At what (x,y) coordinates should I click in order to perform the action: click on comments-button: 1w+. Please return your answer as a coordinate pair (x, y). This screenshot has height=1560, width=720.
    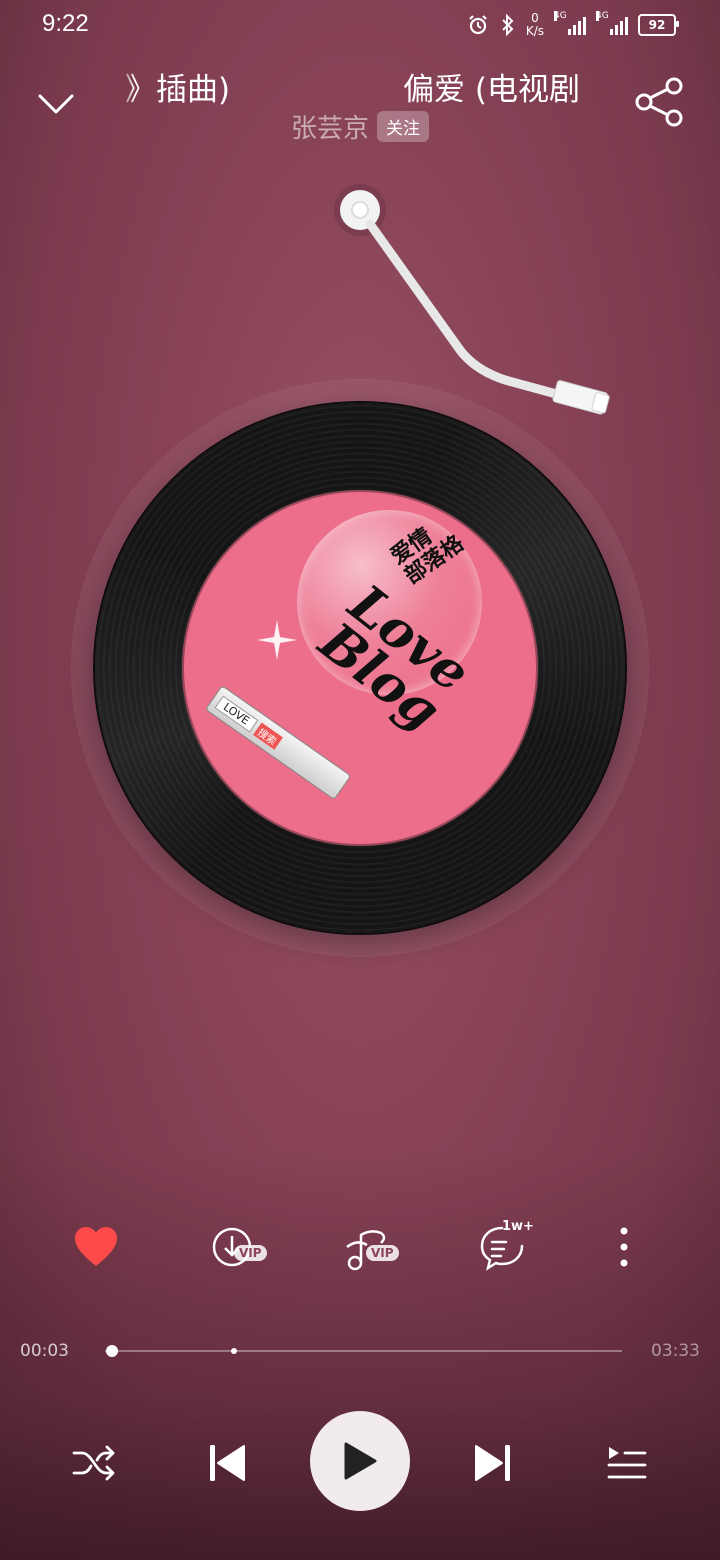
    Looking at the image, I should click on (502, 1247).